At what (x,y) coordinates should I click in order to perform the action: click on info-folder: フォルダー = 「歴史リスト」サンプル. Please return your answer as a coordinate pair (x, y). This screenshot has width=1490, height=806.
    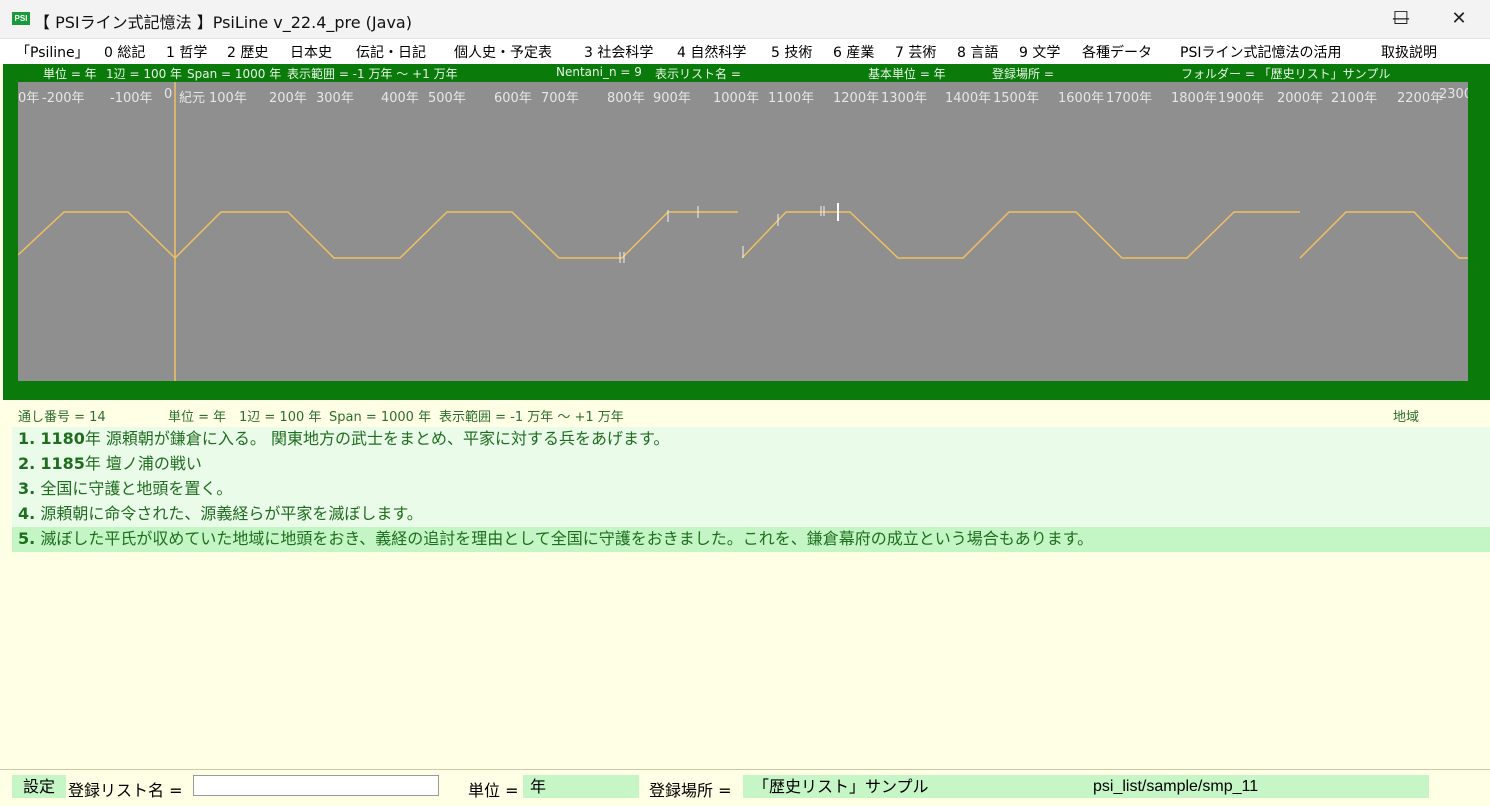
    Looking at the image, I should click on (1286, 74).